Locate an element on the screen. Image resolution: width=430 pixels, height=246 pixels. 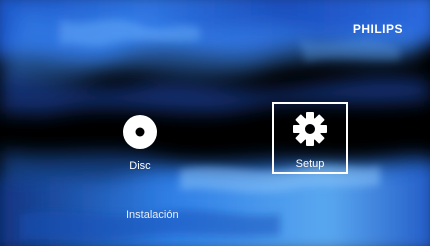
setup-menu-label: Setup is located at coordinates (310, 164).